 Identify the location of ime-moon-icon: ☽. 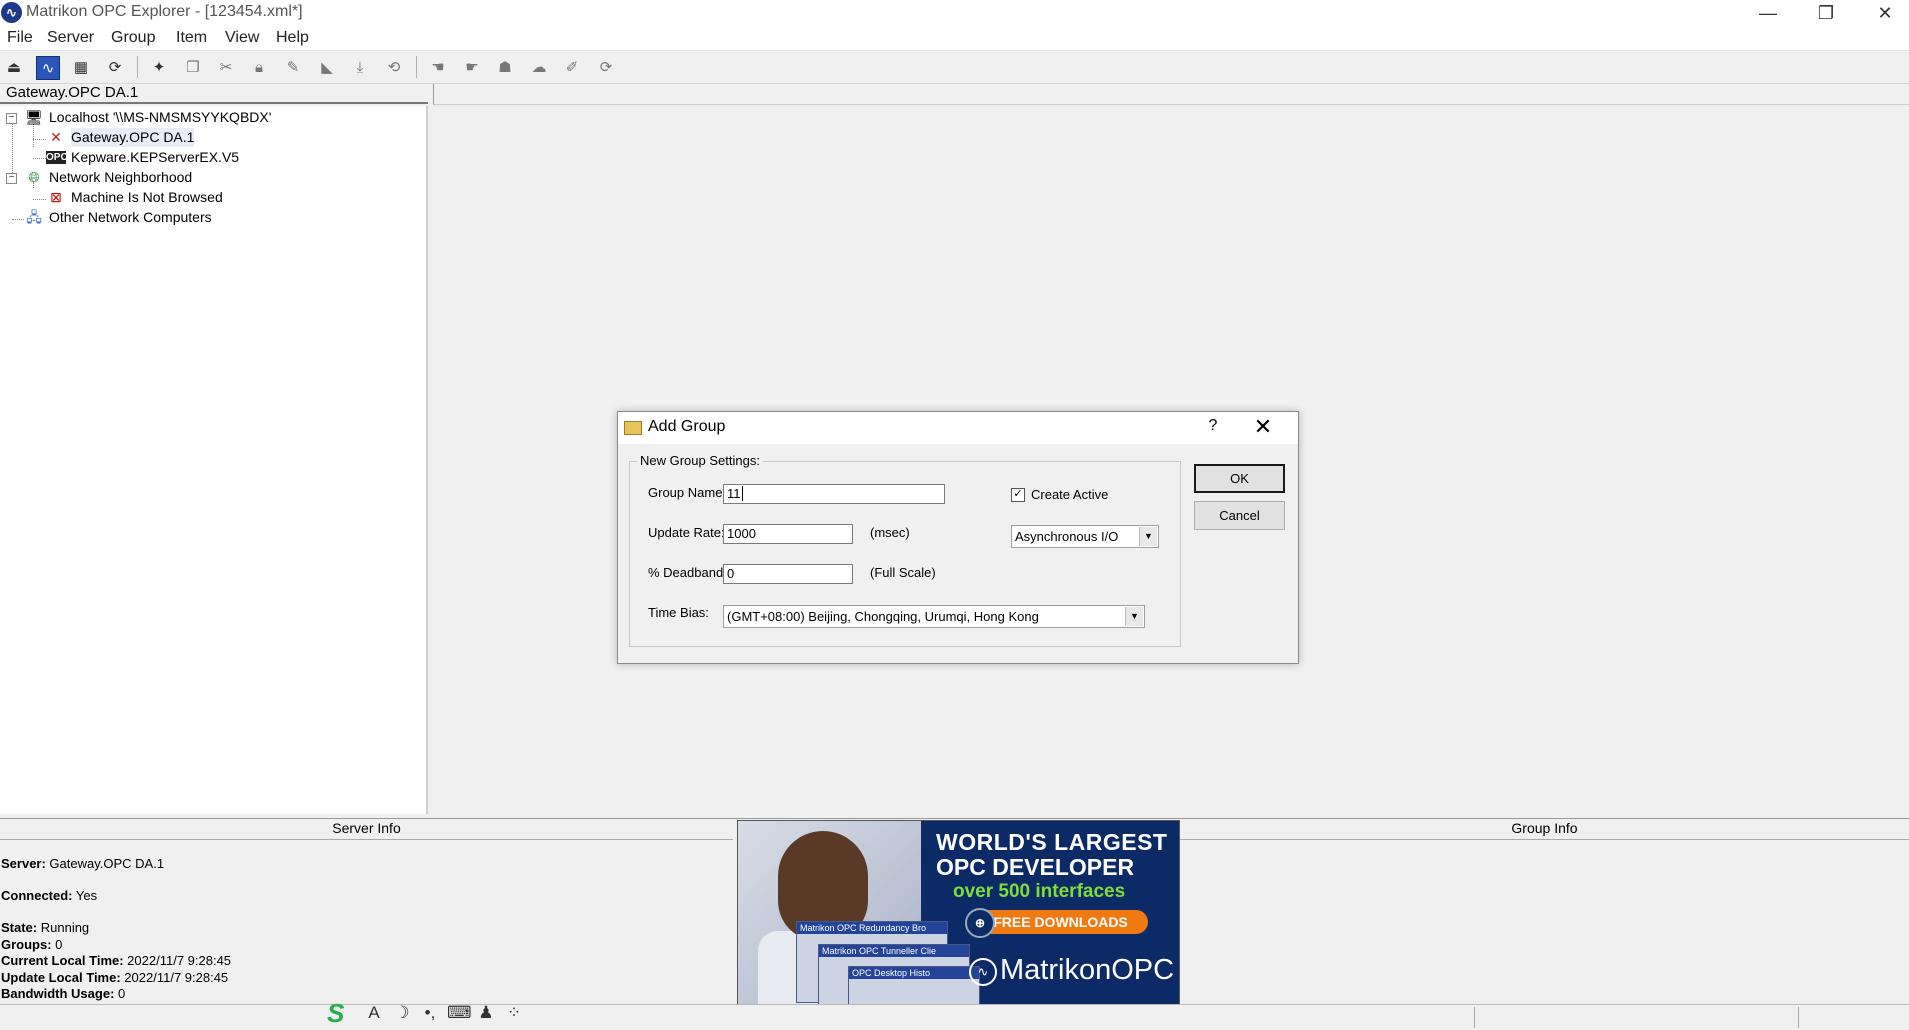
(402, 1013).